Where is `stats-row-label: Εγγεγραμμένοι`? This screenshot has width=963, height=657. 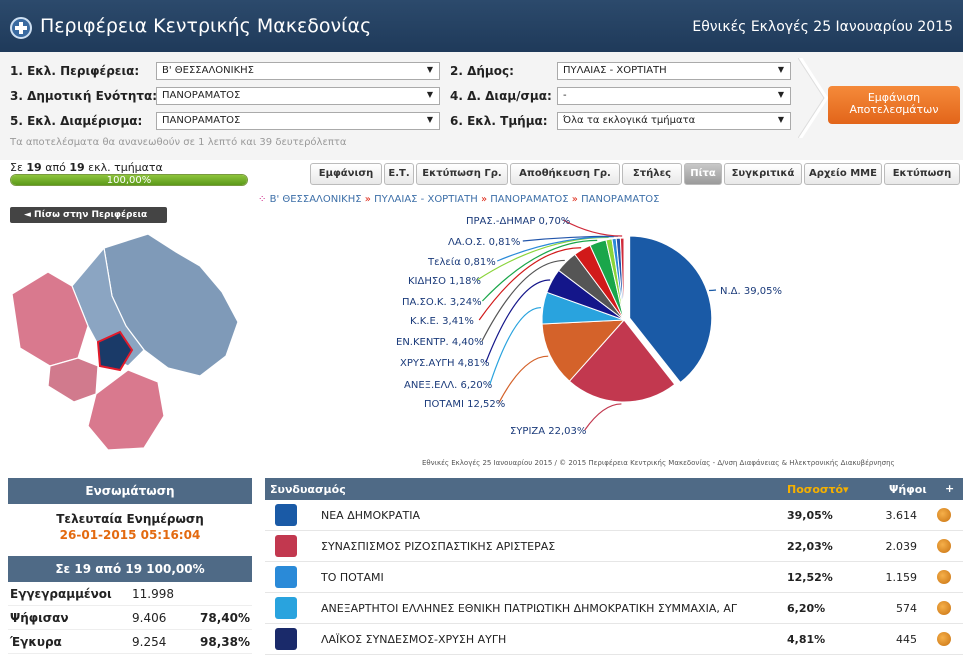
stats-row-label: Εγγεγραμμένοι is located at coordinates (61, 594).